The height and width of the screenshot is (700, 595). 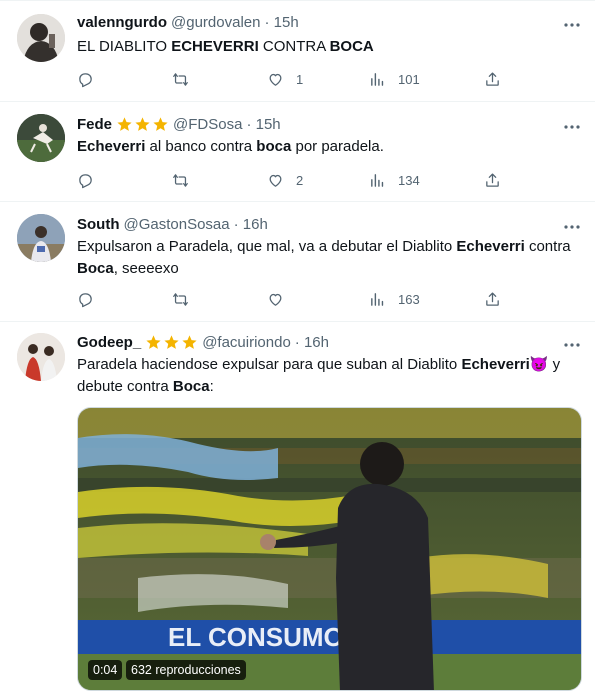 I want to click on handle: @facuiriondo, so click(x=246, y=342).